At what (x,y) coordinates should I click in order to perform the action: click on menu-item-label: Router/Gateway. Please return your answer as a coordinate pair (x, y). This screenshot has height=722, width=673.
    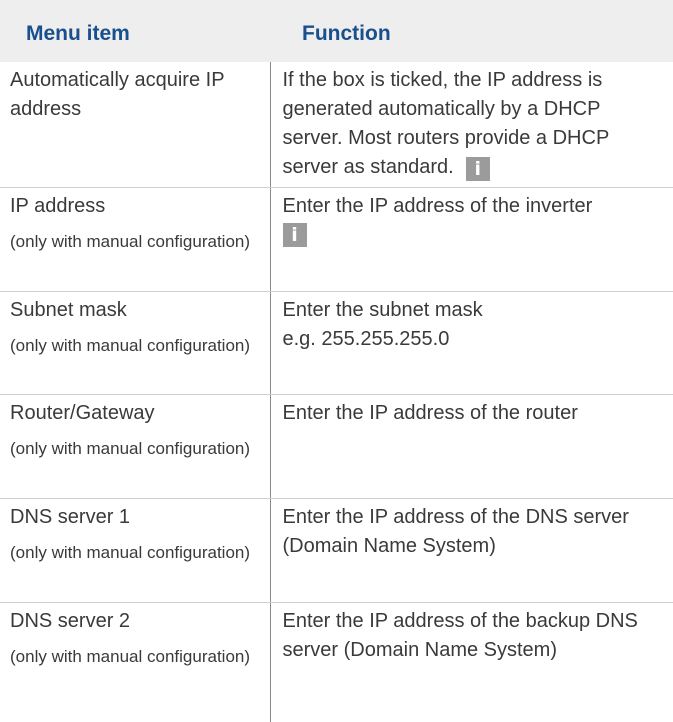
    Looking at the image, I should click on (133, 413).